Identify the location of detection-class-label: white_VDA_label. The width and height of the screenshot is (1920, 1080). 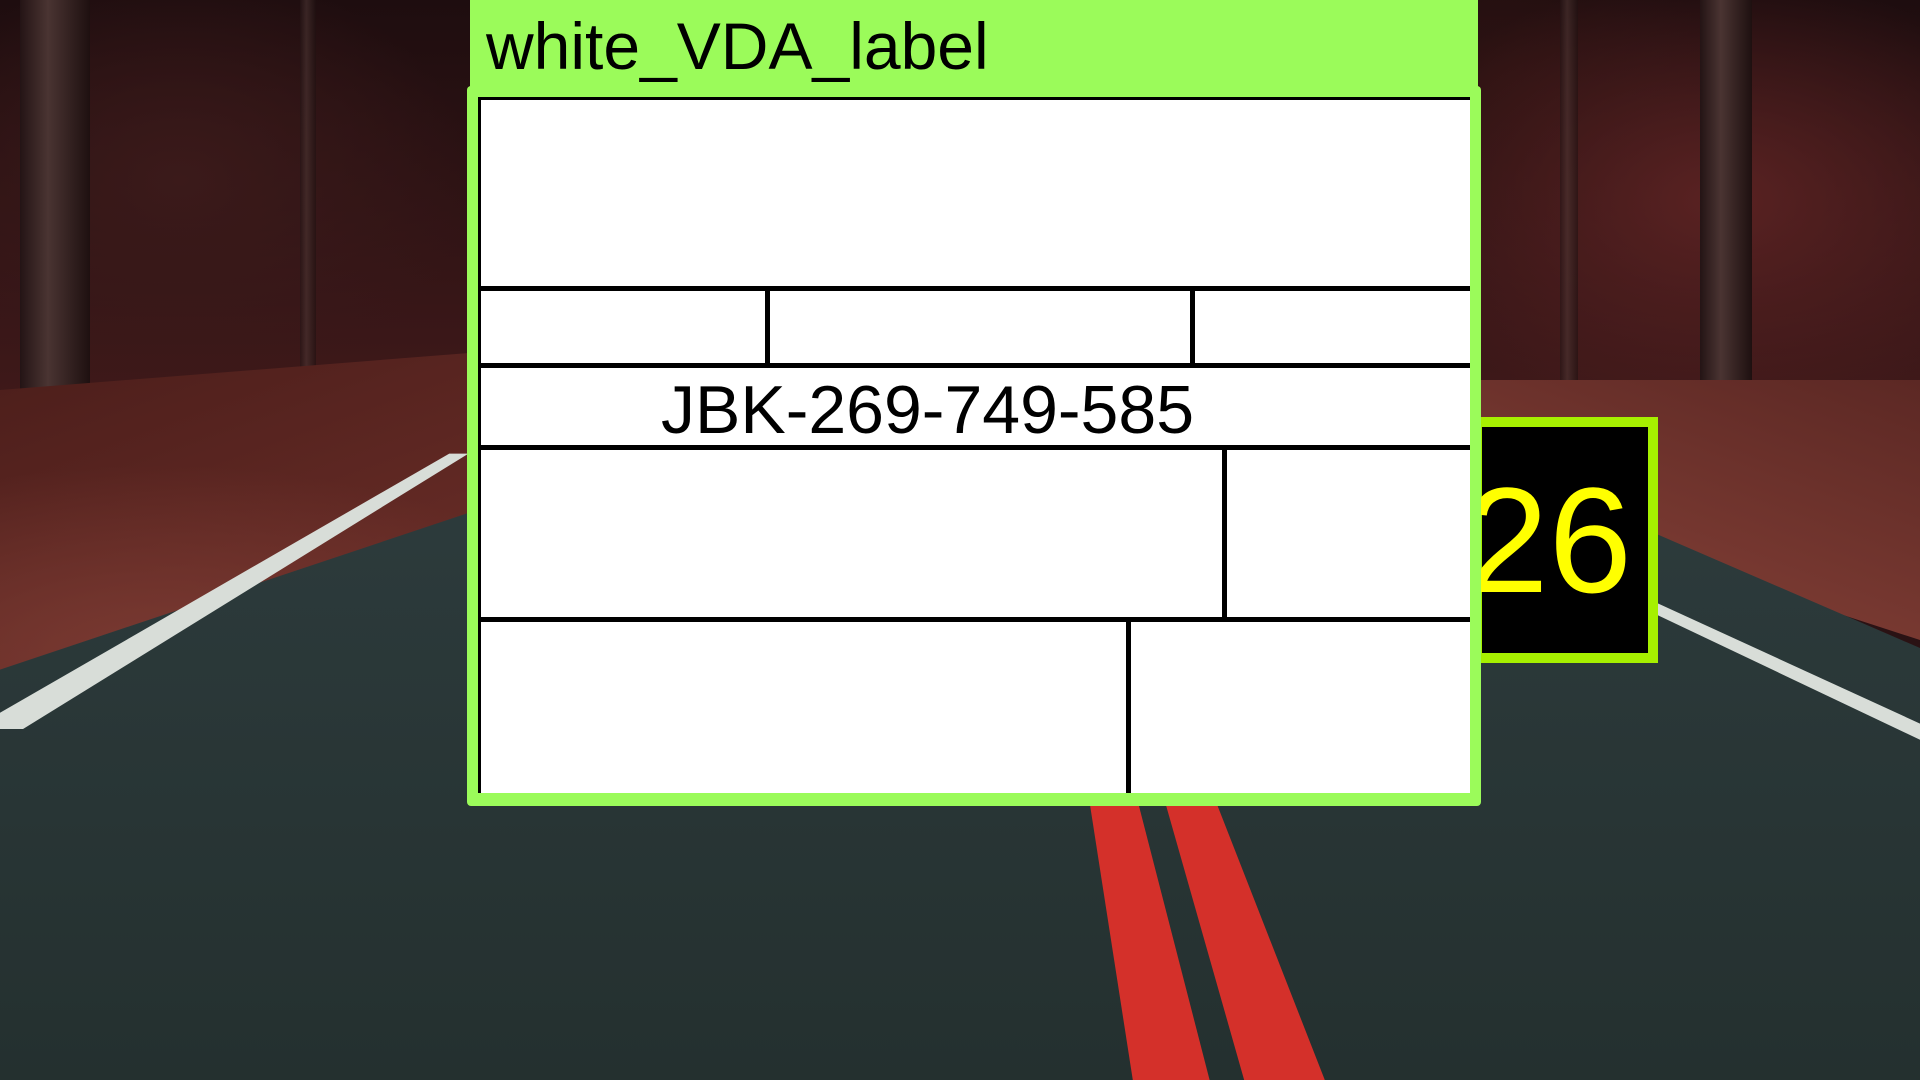
(737, 46).